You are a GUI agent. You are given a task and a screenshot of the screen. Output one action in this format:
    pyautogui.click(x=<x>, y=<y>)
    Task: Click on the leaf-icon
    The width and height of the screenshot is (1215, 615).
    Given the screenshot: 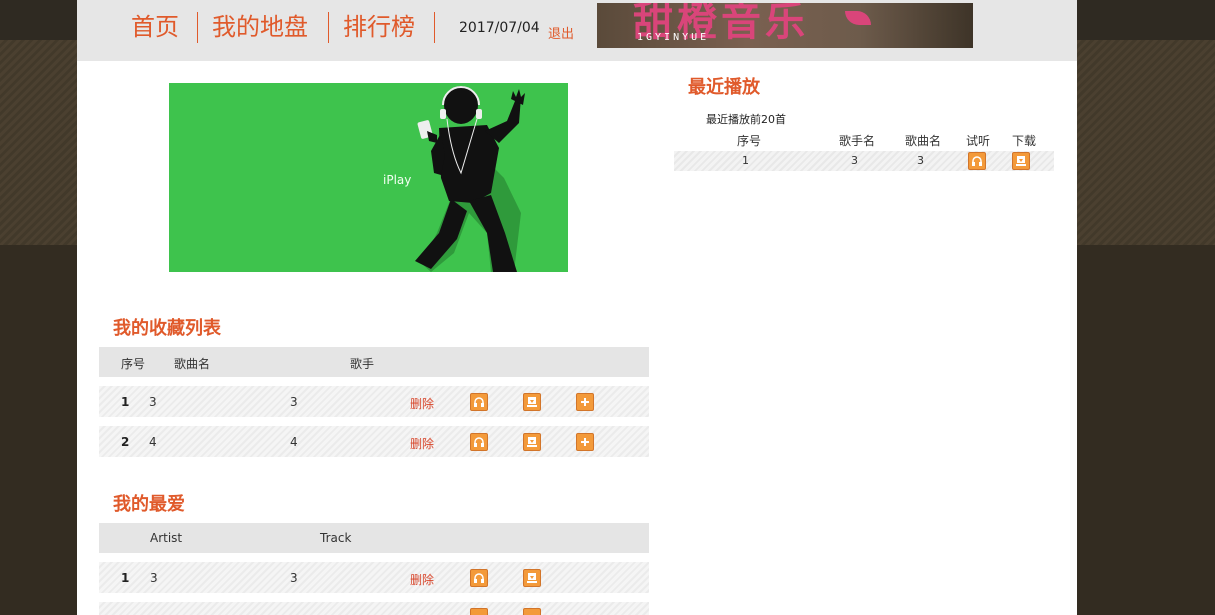 What is the action you would take?
    pyautogui.click(x=858, y=18)
    